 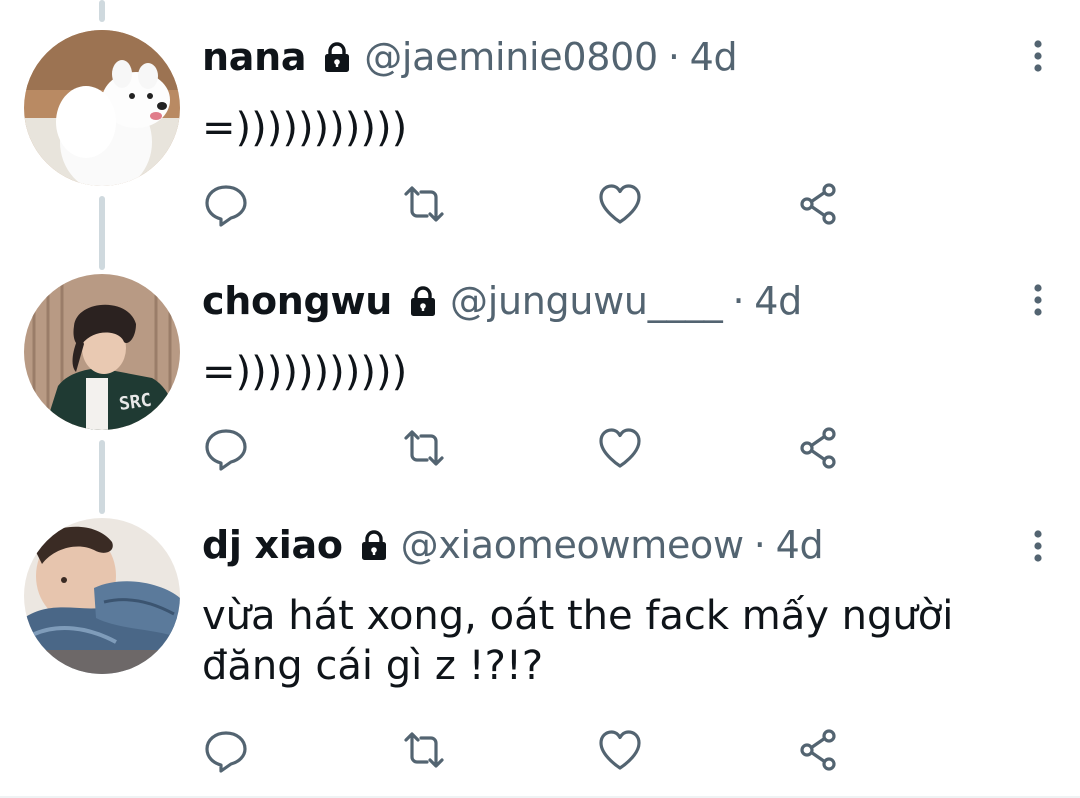 I want to click on avatar-person-denim-photo, so click(x=102, y=596).